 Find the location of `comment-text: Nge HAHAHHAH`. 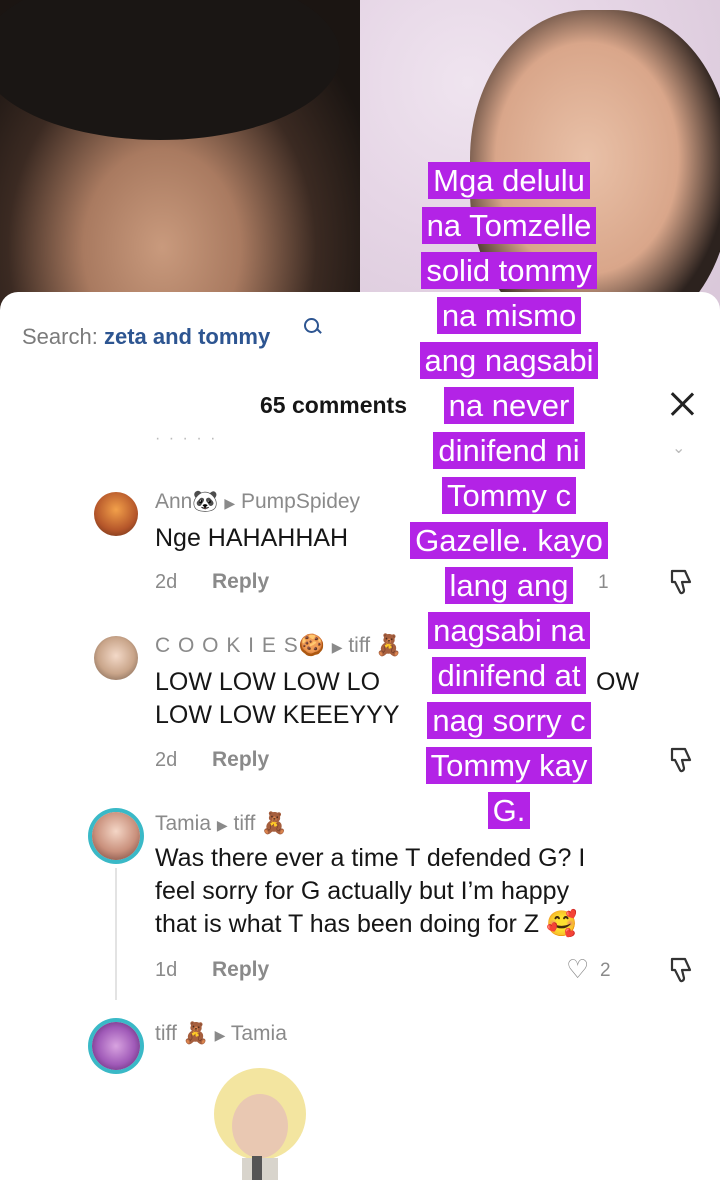

comment-text: Nge HAHAHHAH is located at coordinates (252, 538).